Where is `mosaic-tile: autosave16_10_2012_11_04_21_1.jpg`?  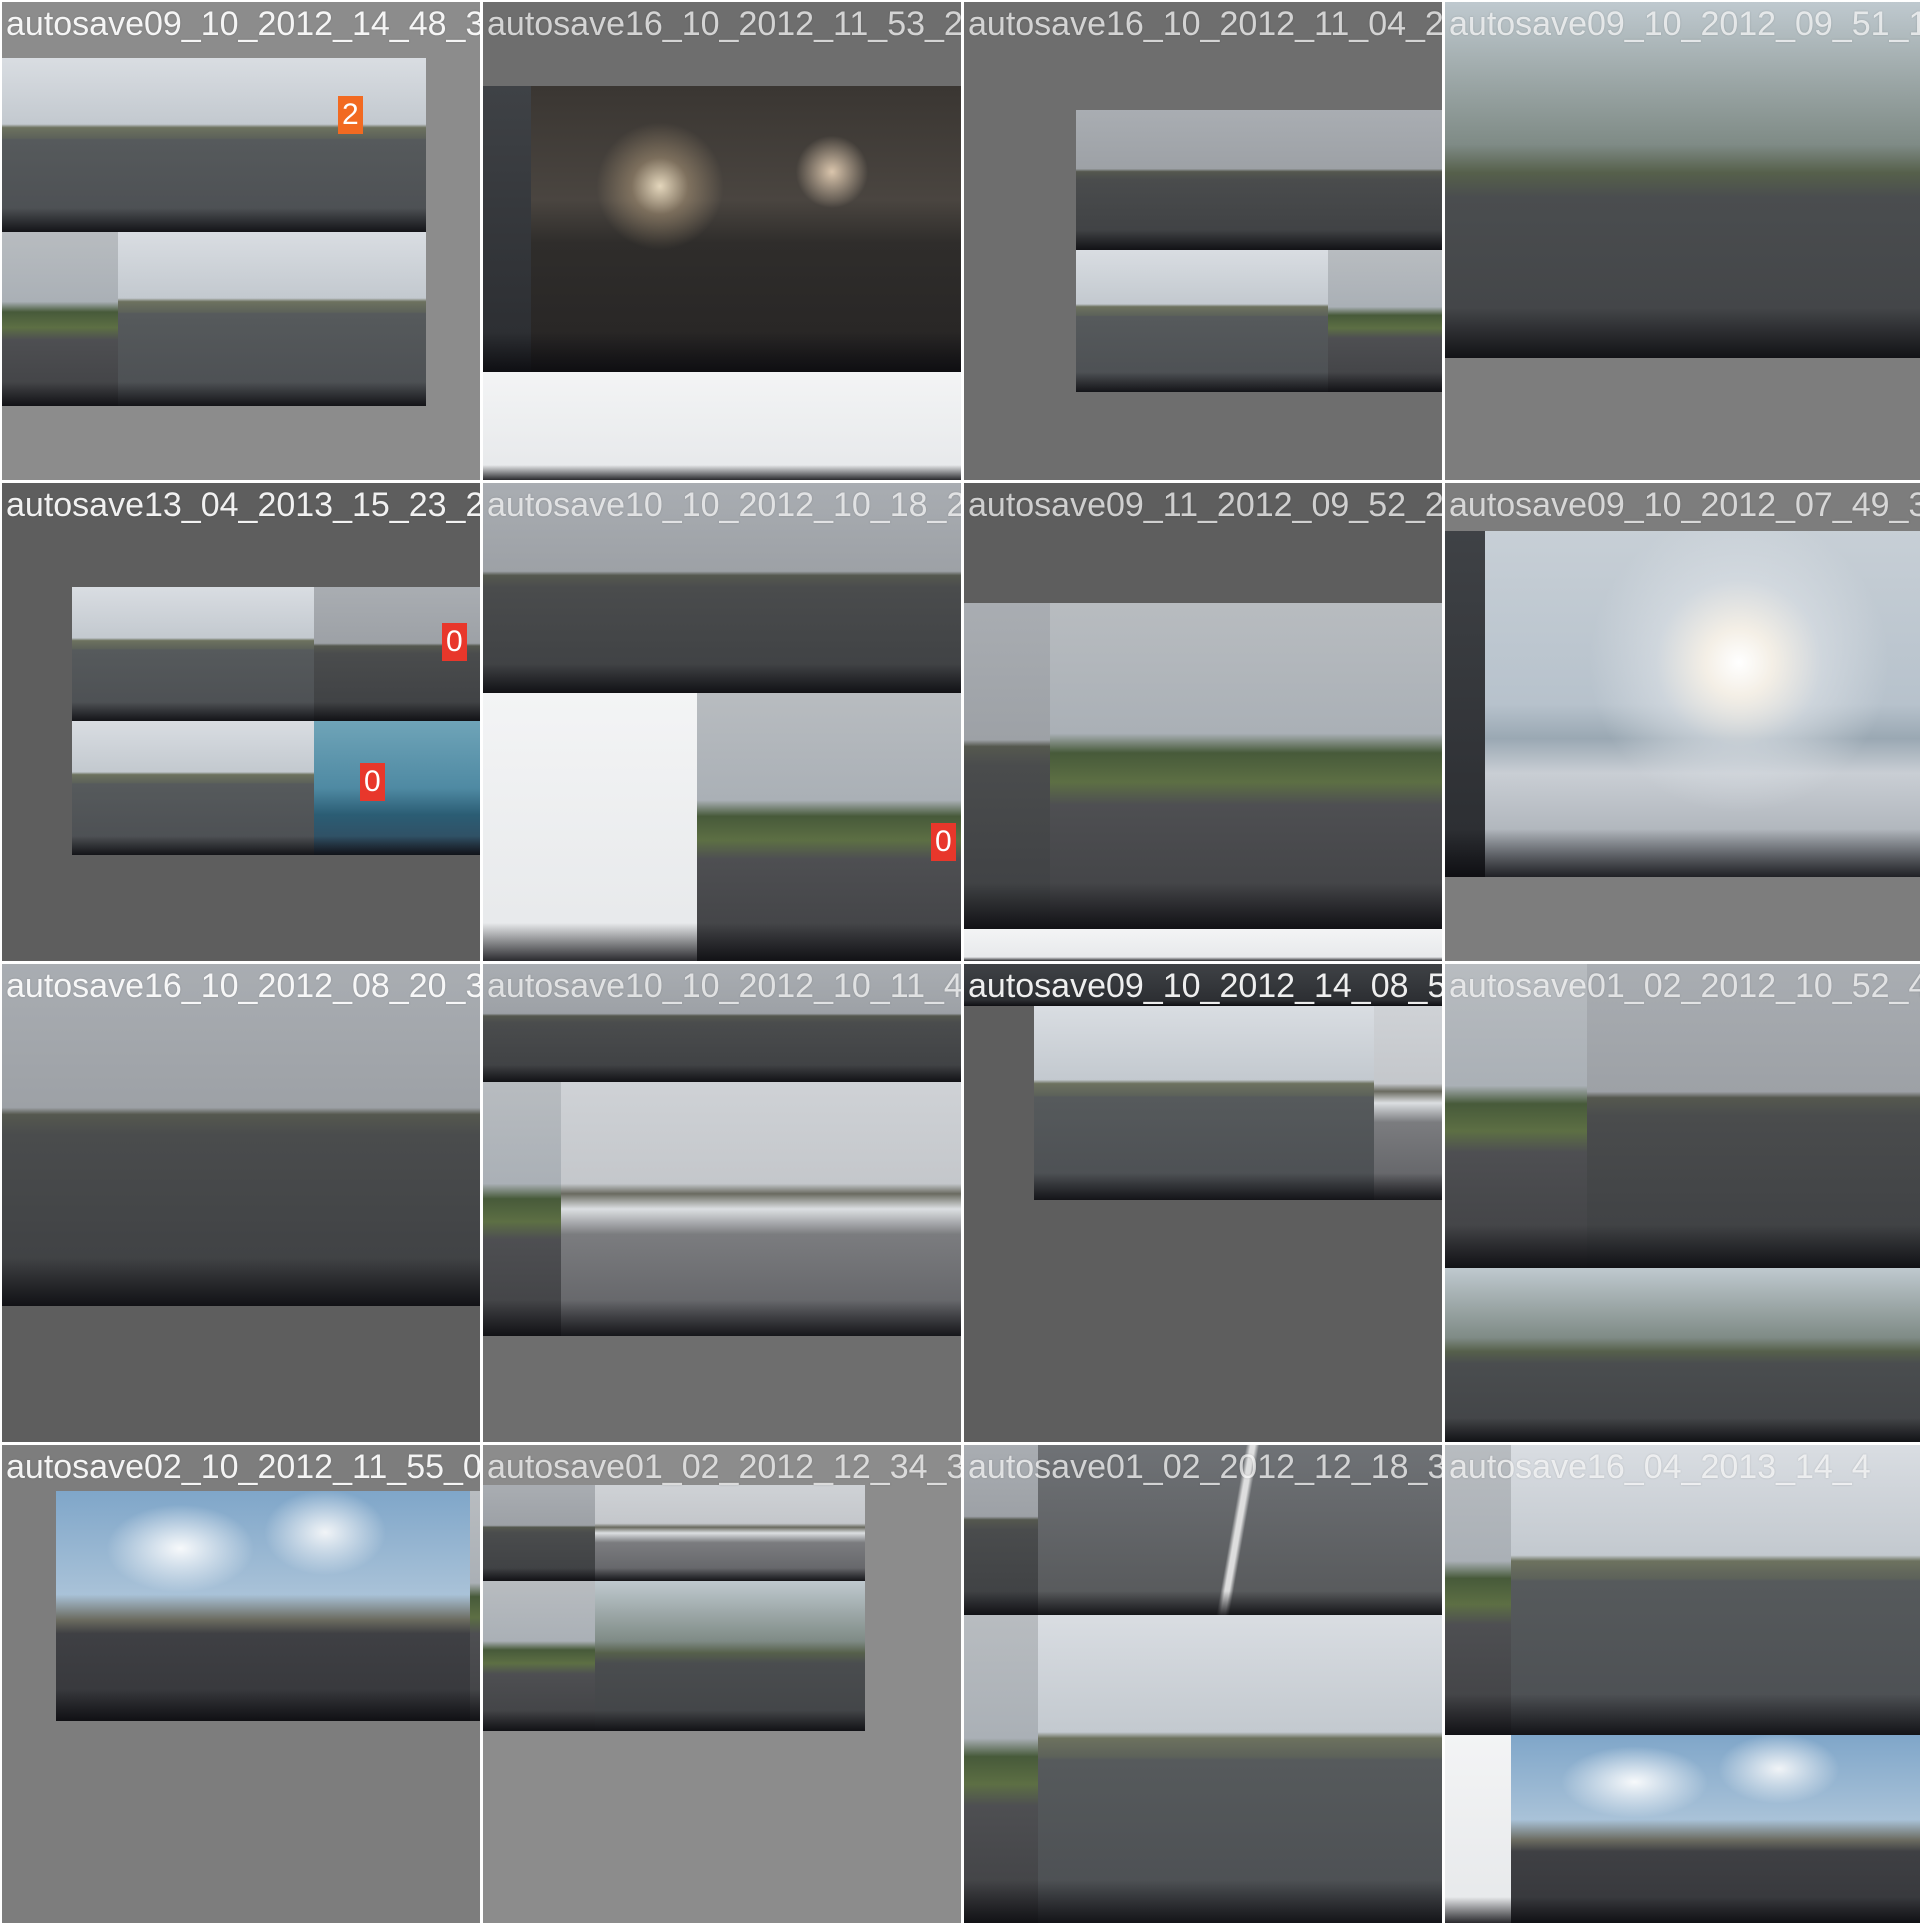
mosaic-tile: autosave16_10_2012_11_04_21_1.jpg is located at coordinates (1203, 241).